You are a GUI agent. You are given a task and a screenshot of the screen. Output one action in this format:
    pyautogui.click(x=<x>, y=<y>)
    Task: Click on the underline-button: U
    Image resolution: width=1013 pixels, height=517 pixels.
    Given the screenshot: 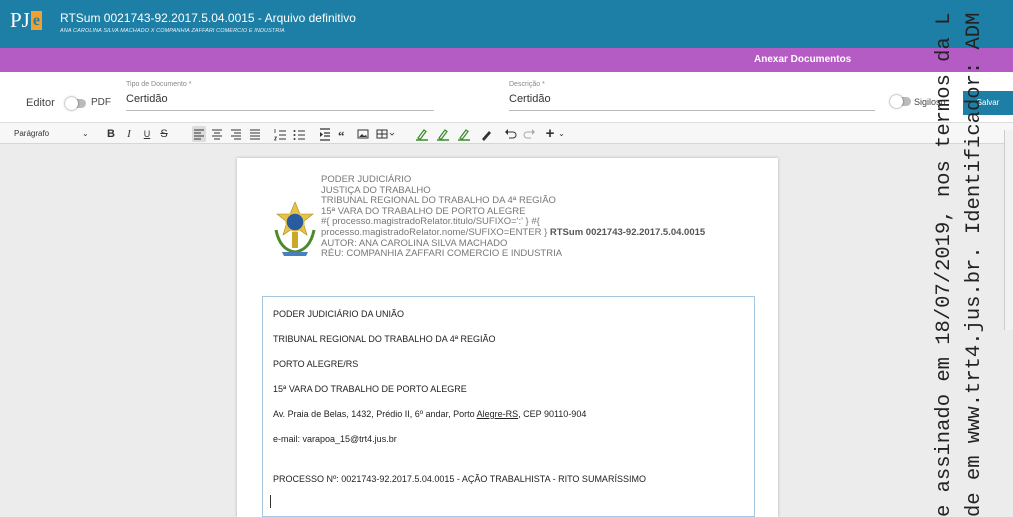 What is the action you would take?
    pyautogui.click(x=147, y=134)
    